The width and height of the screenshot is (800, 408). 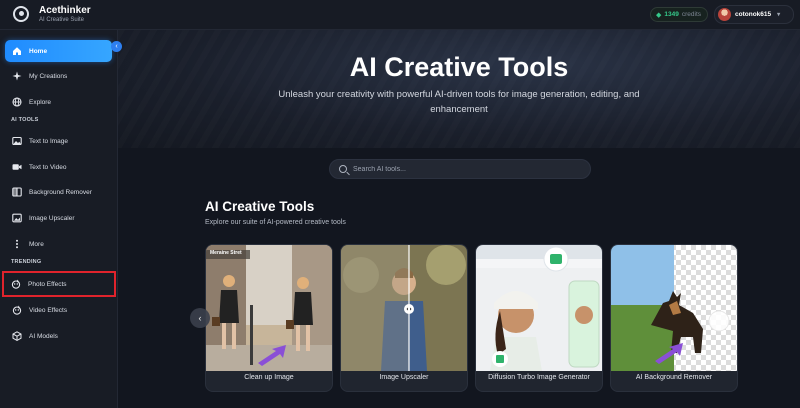 I want to click on sidebar-item-text-to-video: Text to Video, so click(x=58, y=167).